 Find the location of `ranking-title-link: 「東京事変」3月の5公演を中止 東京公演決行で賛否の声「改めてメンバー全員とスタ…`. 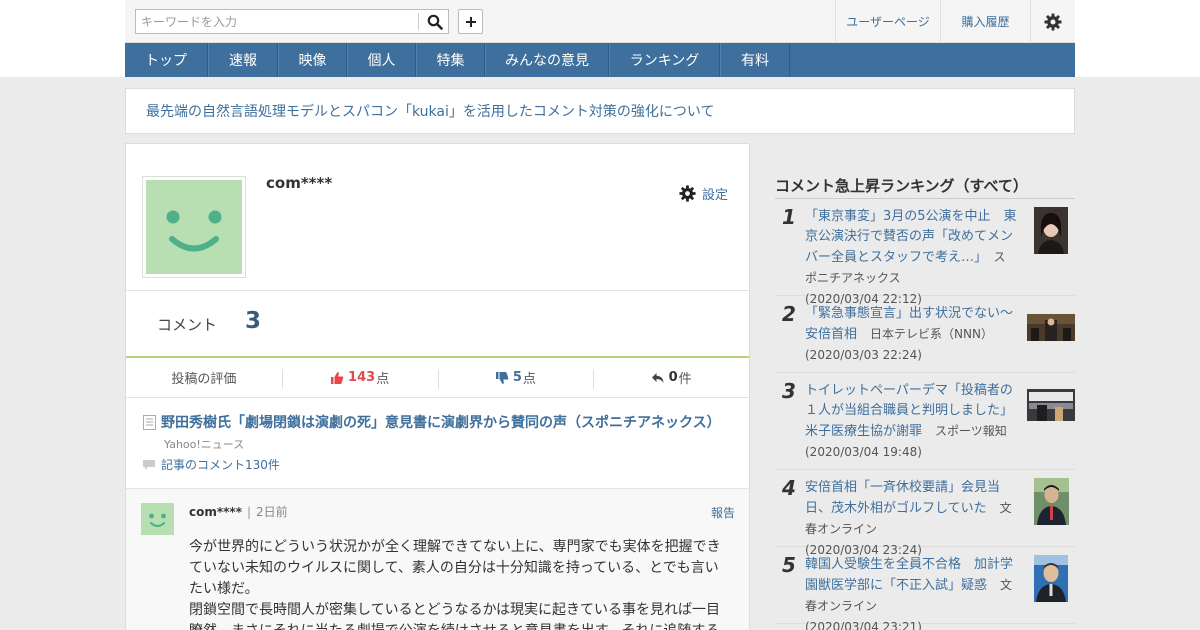

ranking-title-link: 「東京事変」3月の5公演を中止 東京公演決行で賛否の声「改めてメンバー全員とスタ… is located at coordinates (911, 237).